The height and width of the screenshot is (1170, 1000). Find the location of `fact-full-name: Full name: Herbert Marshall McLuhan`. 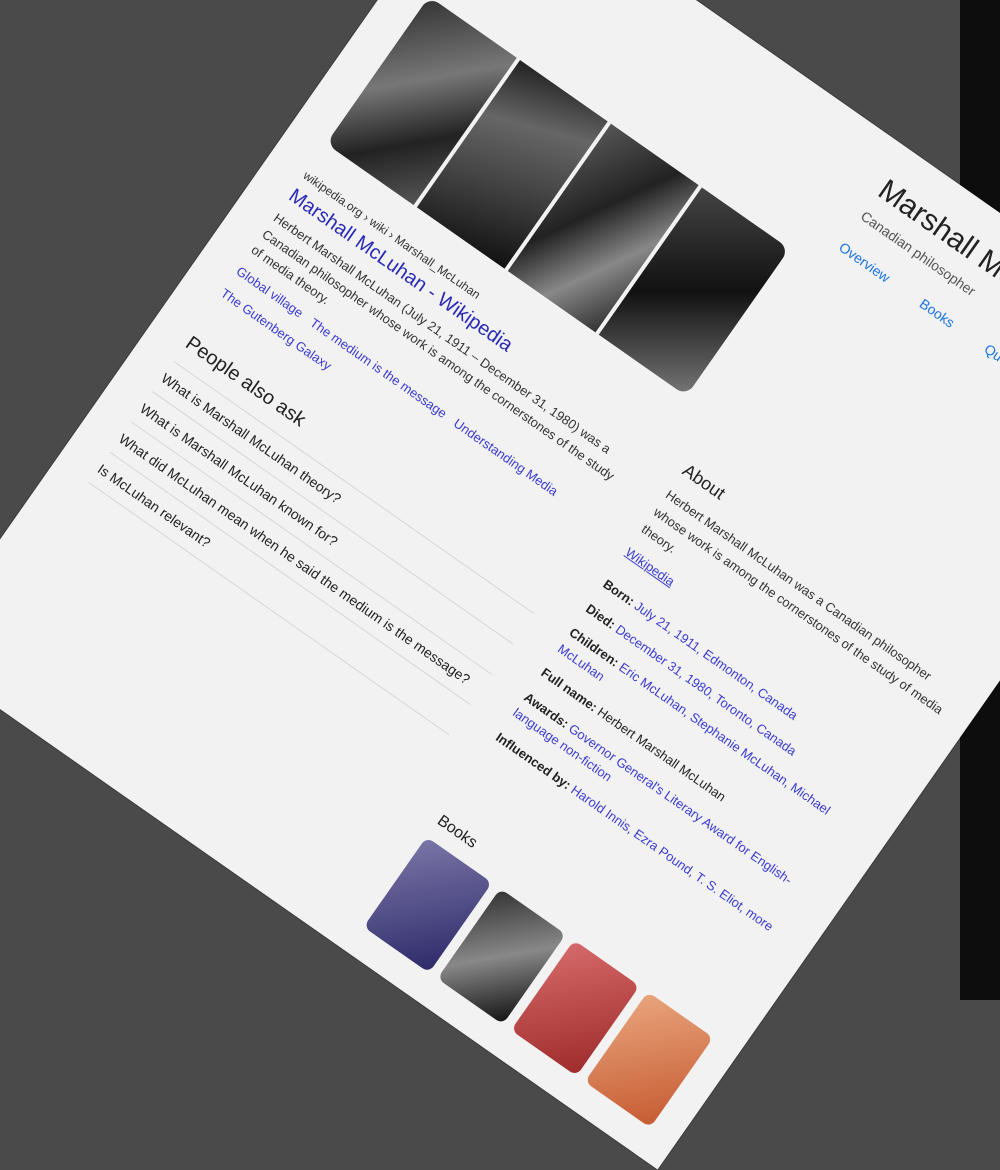

fact-full-name: Full name: Herbert Marshall McLuhan is located at coordinates (633, 734).